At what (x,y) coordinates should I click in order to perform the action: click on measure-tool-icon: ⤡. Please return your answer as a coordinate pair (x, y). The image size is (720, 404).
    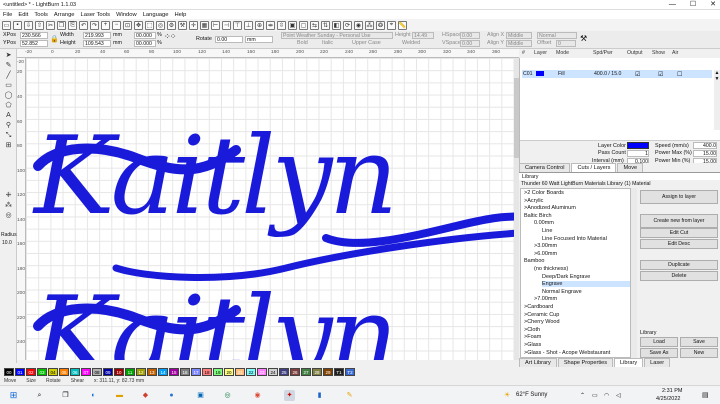
    Looking at the image, I should click on (8, 135).